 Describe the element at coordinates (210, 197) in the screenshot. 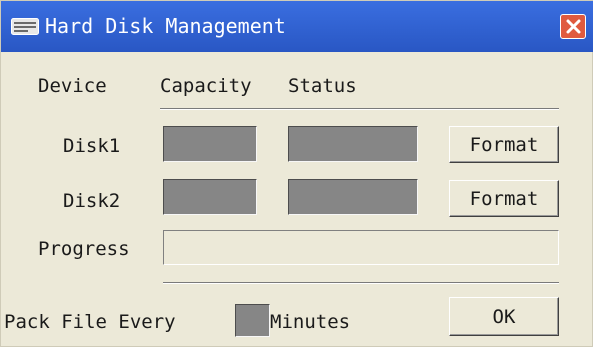

I see `disk2-capacity-field` at that location.